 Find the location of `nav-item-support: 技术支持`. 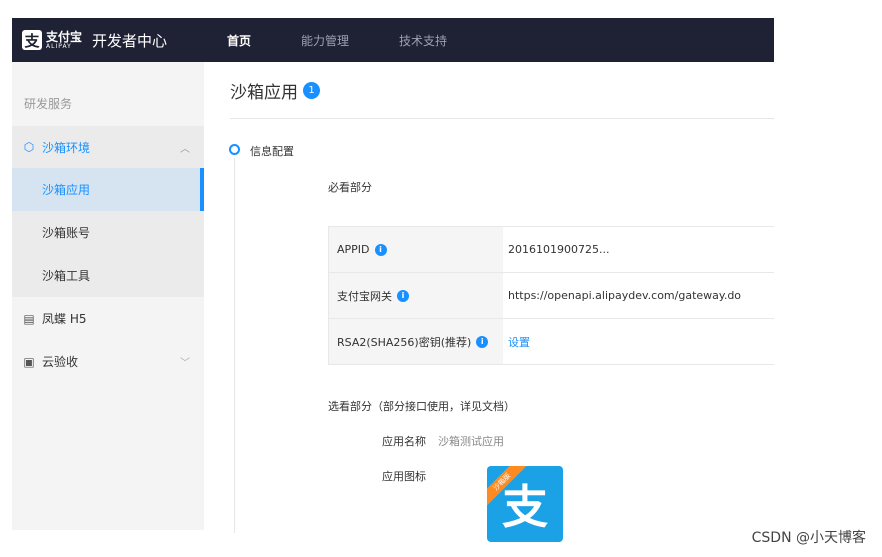

nav-item-support: 技术支持 is located at coordinates (423, 40).